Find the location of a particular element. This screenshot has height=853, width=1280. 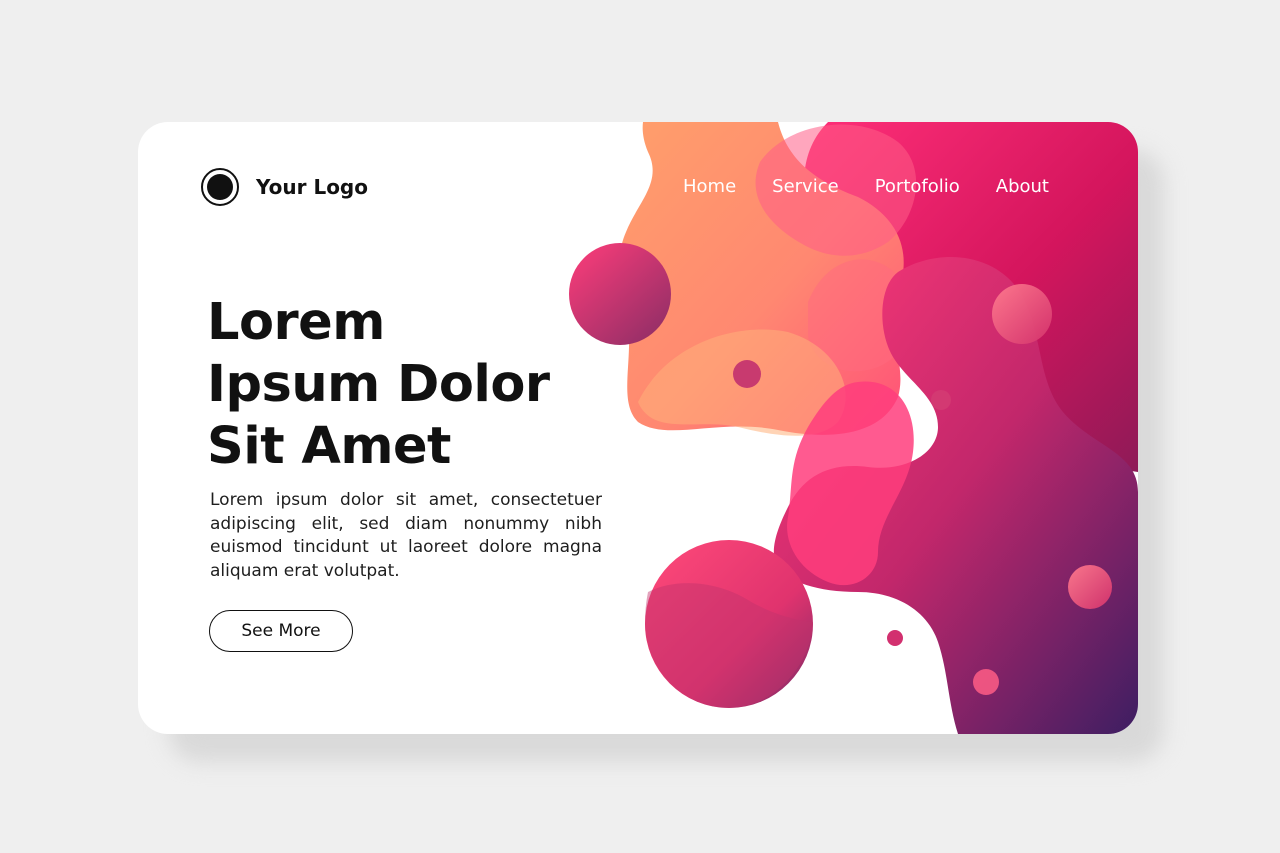

nav-item-home: Home is located at coordinates (709, 186).